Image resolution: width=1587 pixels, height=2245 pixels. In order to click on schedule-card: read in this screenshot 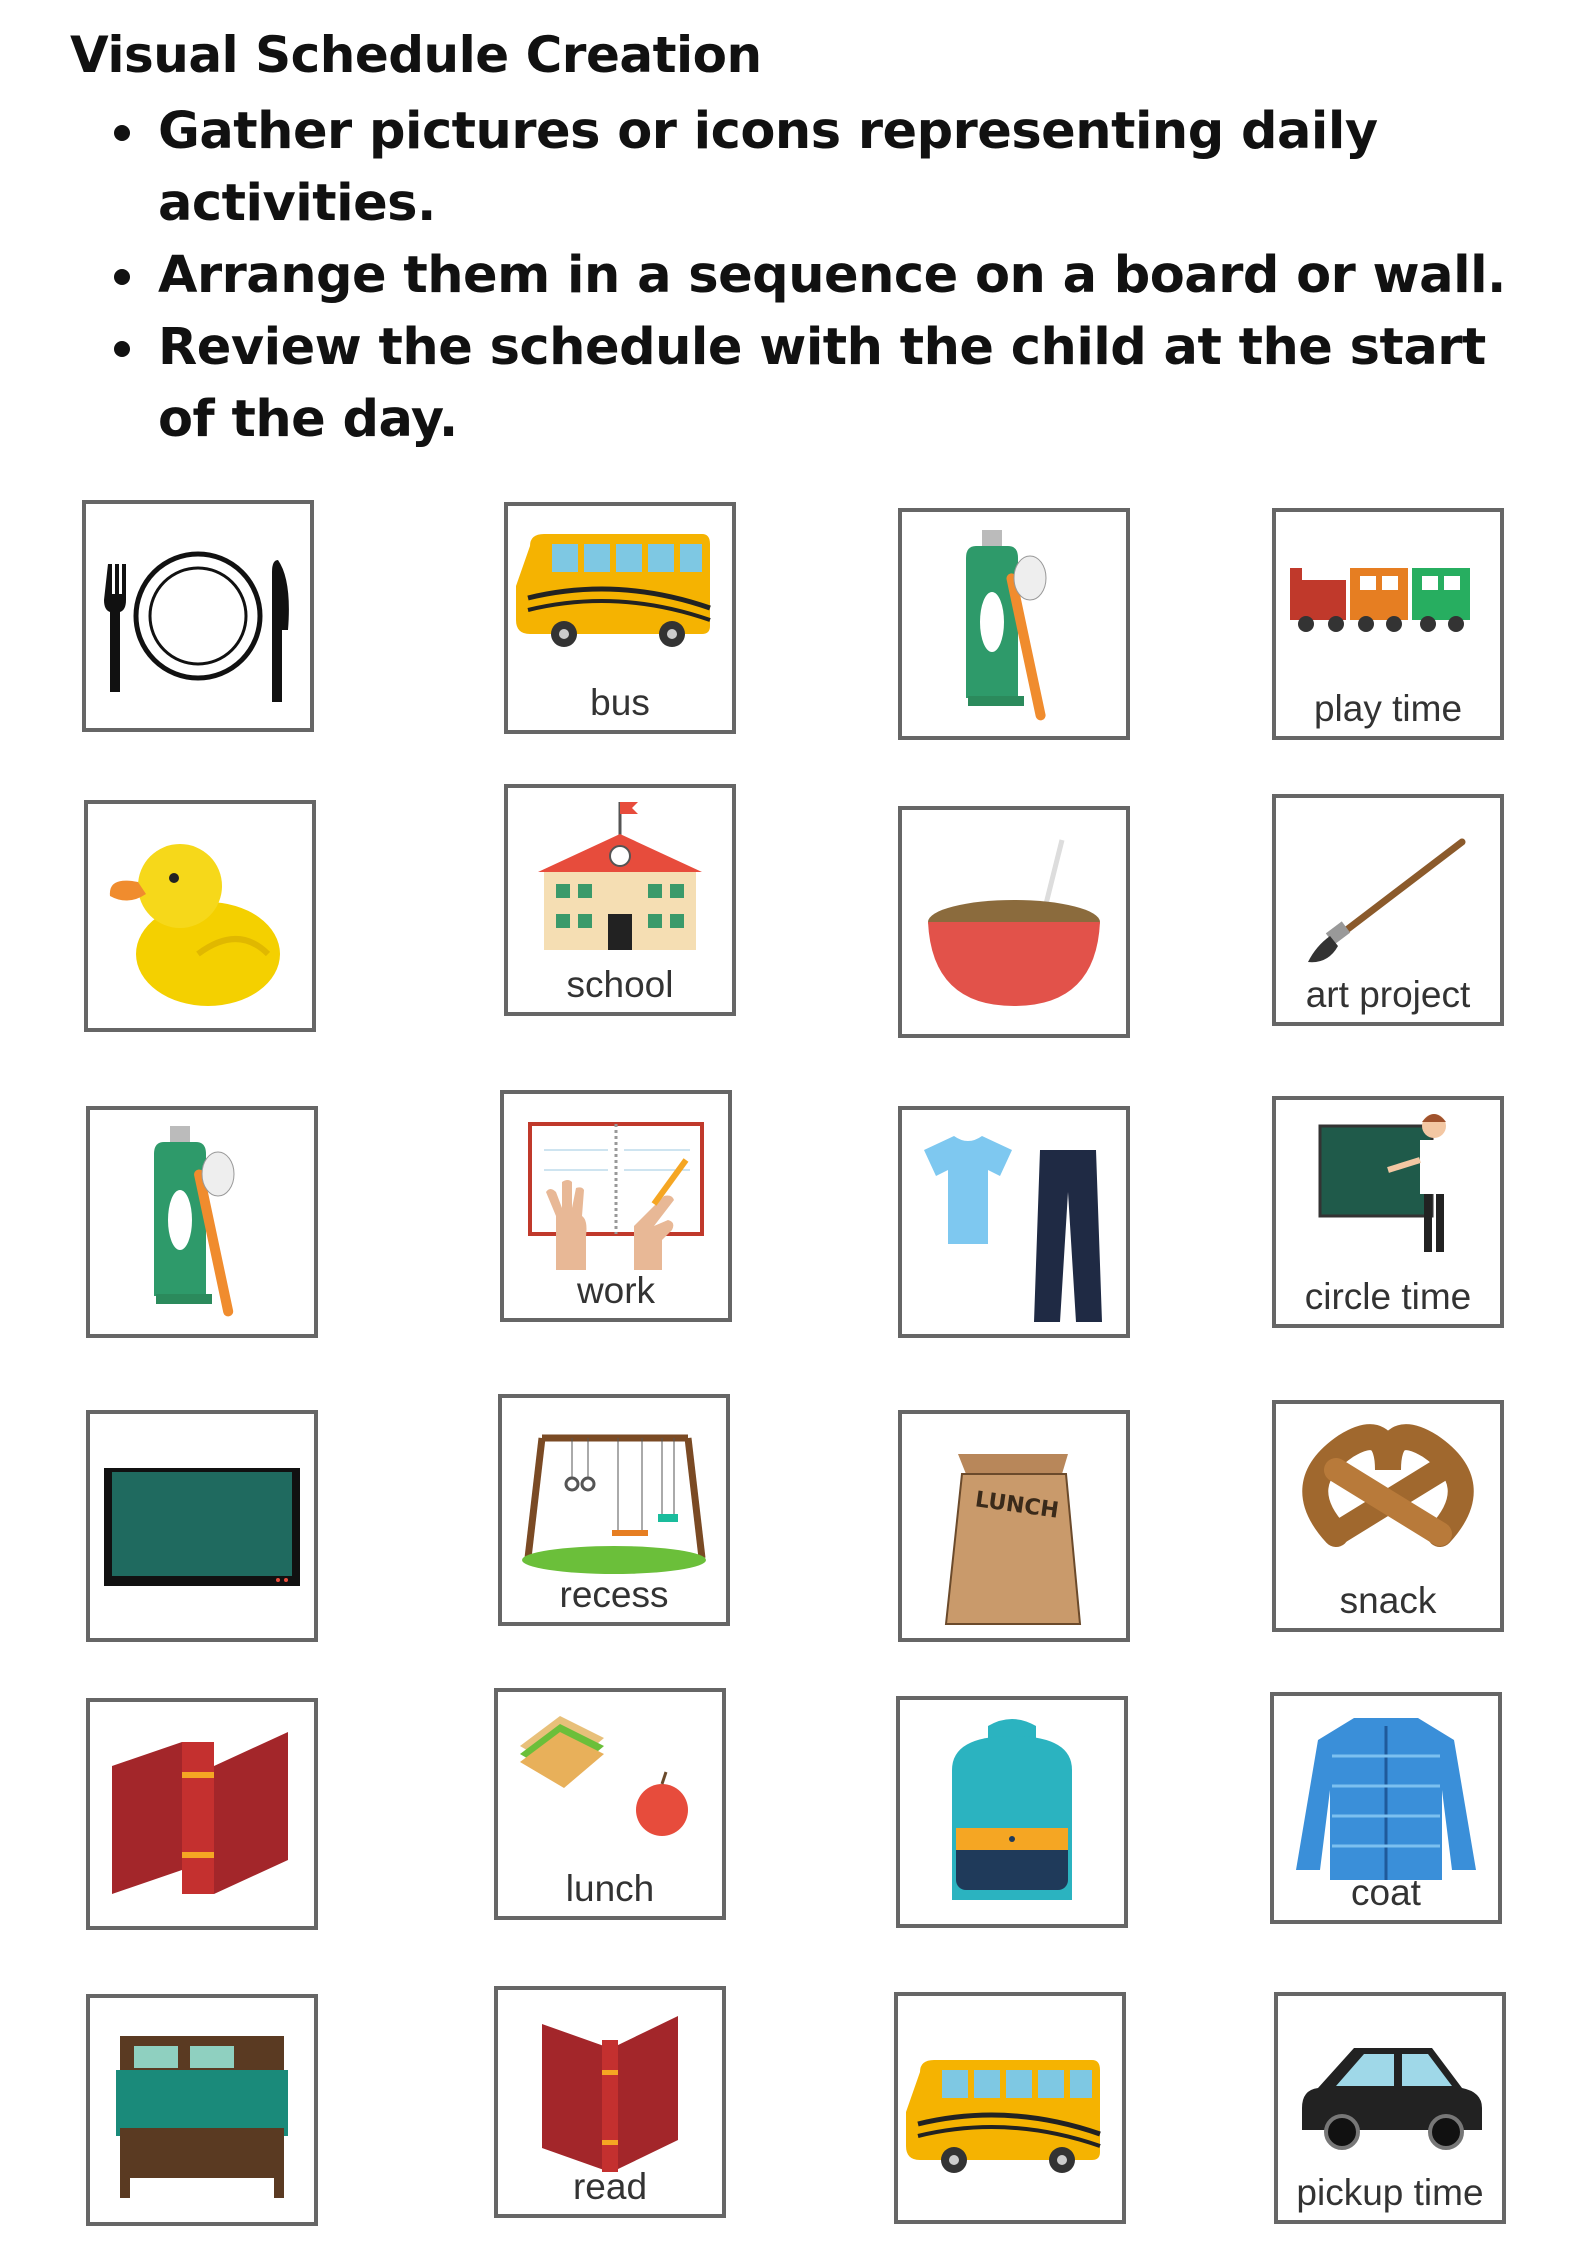, I will do `click(610, 2102)`.